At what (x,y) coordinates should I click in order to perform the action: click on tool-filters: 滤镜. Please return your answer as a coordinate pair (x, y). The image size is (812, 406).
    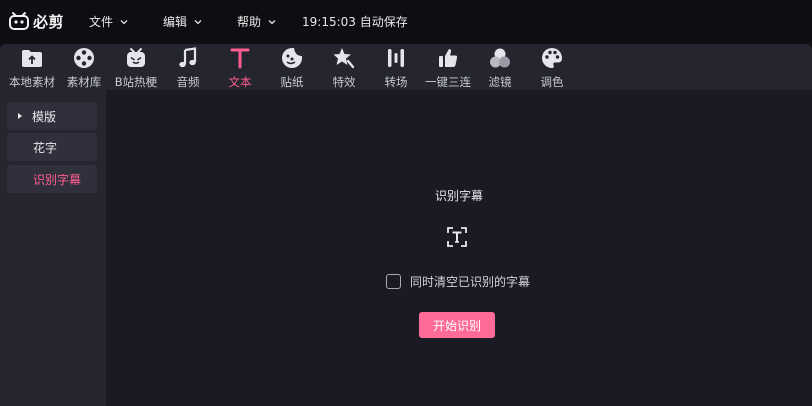
    Looking at the image, I should click on (500, 68).